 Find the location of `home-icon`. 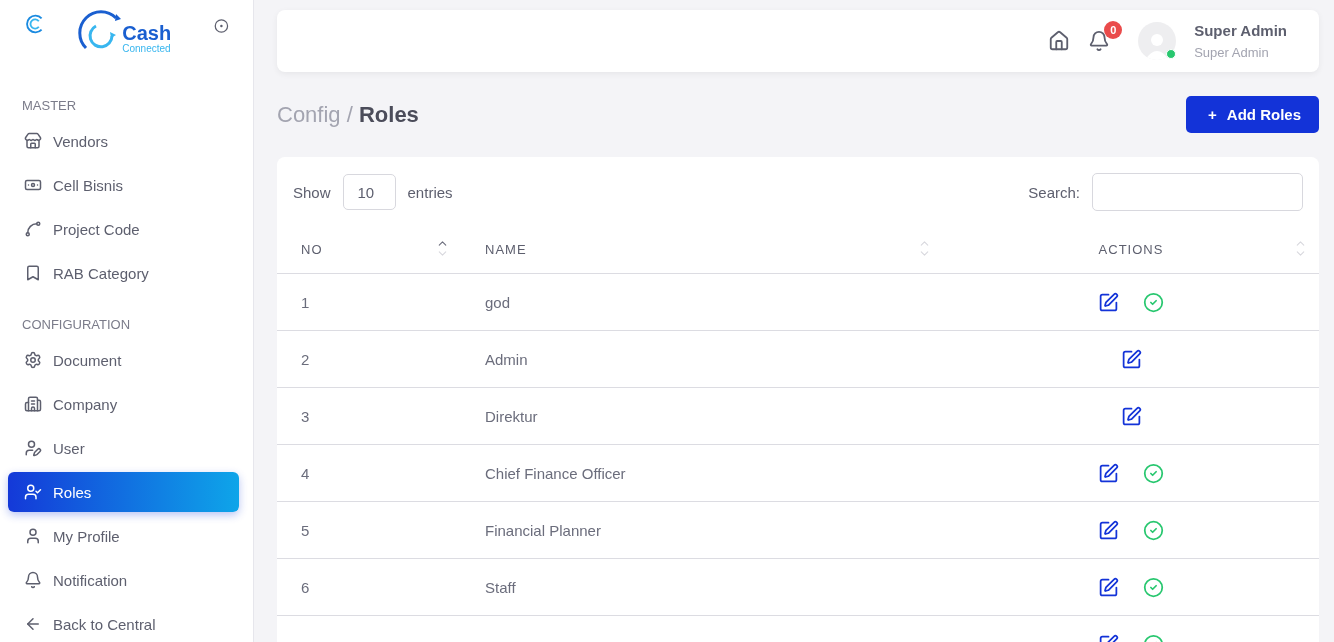

home-icon is located at coordinates (1059, 41).